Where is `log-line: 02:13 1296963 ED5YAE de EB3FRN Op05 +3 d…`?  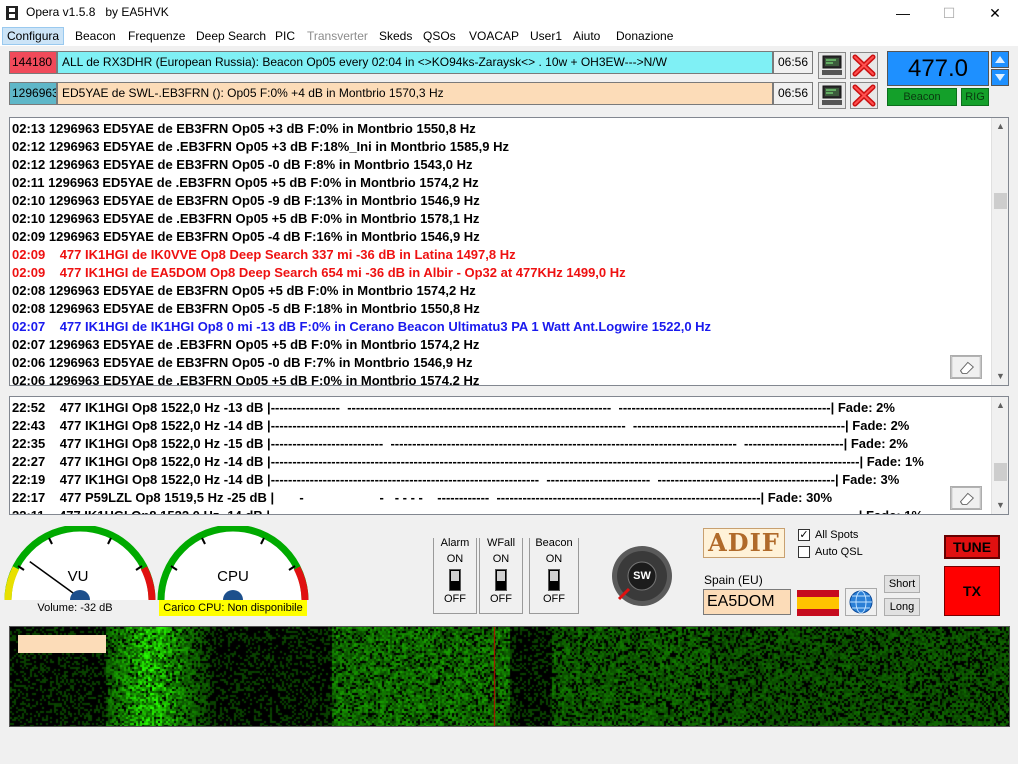
log-line: 02:13 1296963 ED5YAE de EB3FRN Op05 +3 d… is located at coordinates (244, 128).